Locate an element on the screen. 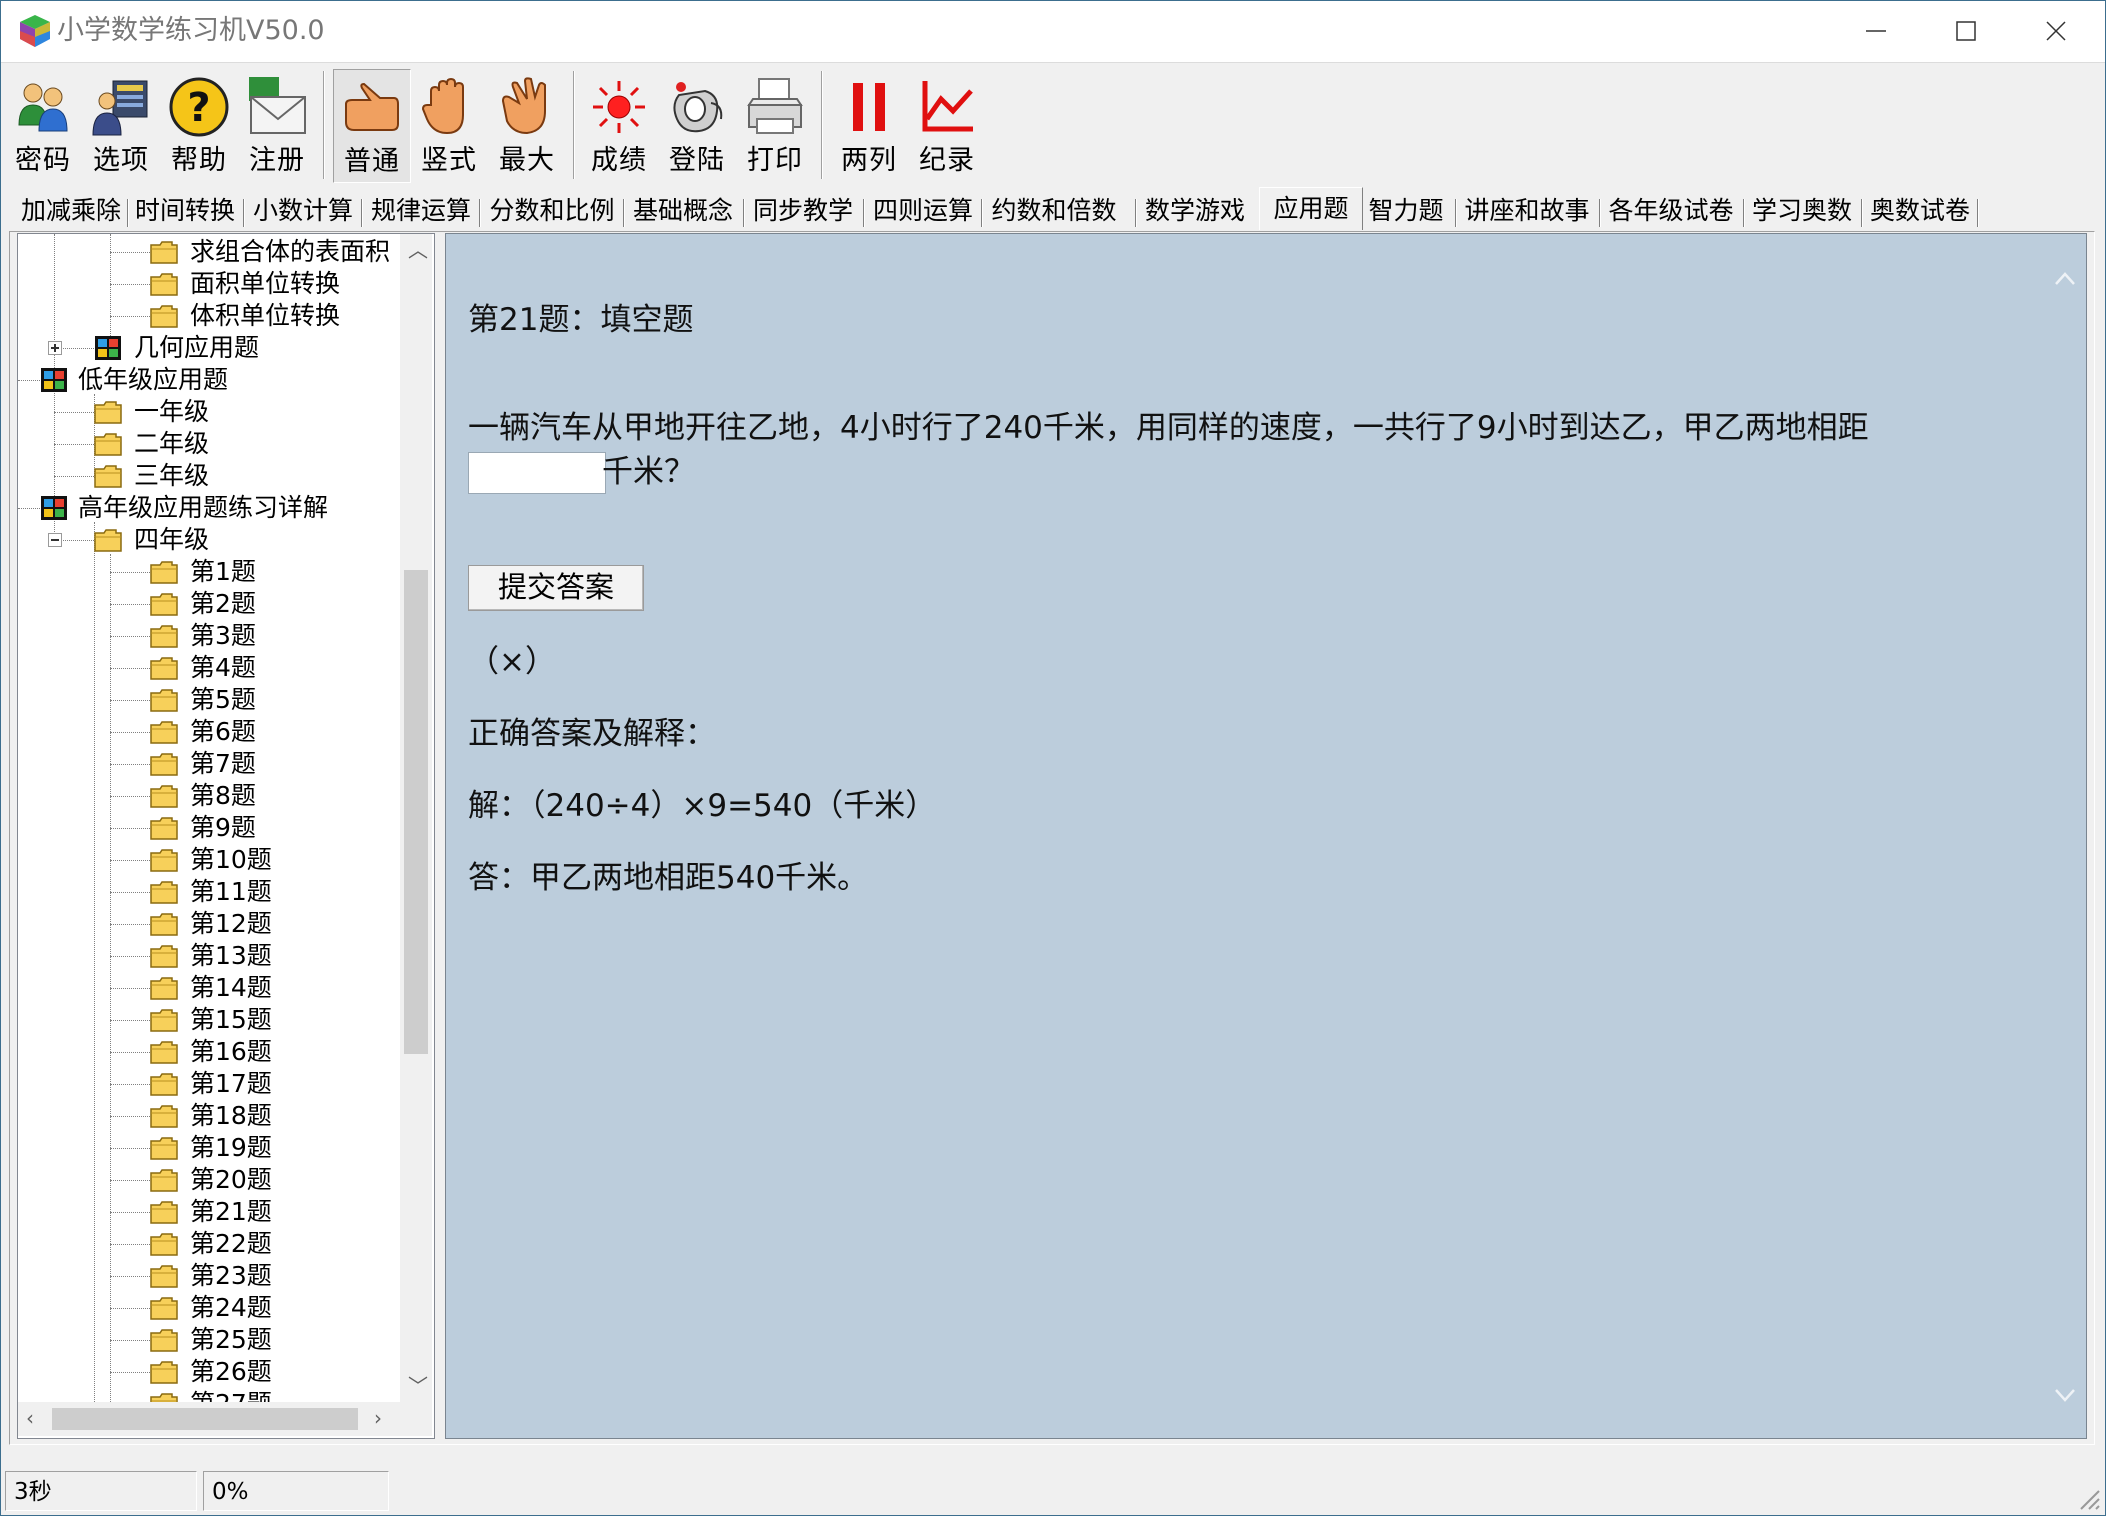  tab-olympiad-exams: 奥数试卷 is located at coordinates (1920, 211).